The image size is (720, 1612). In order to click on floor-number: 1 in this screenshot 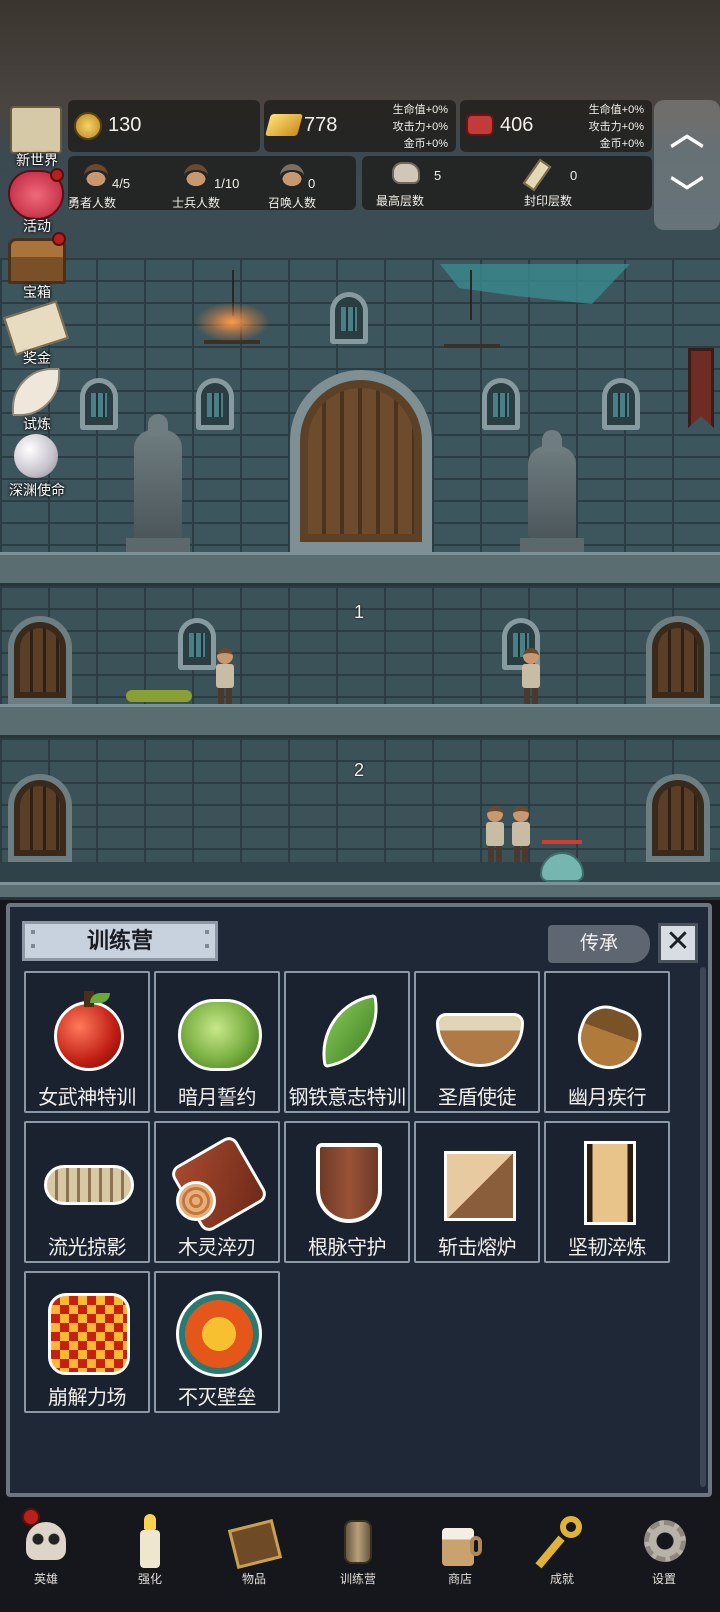, I will do `click(359, 612)`.